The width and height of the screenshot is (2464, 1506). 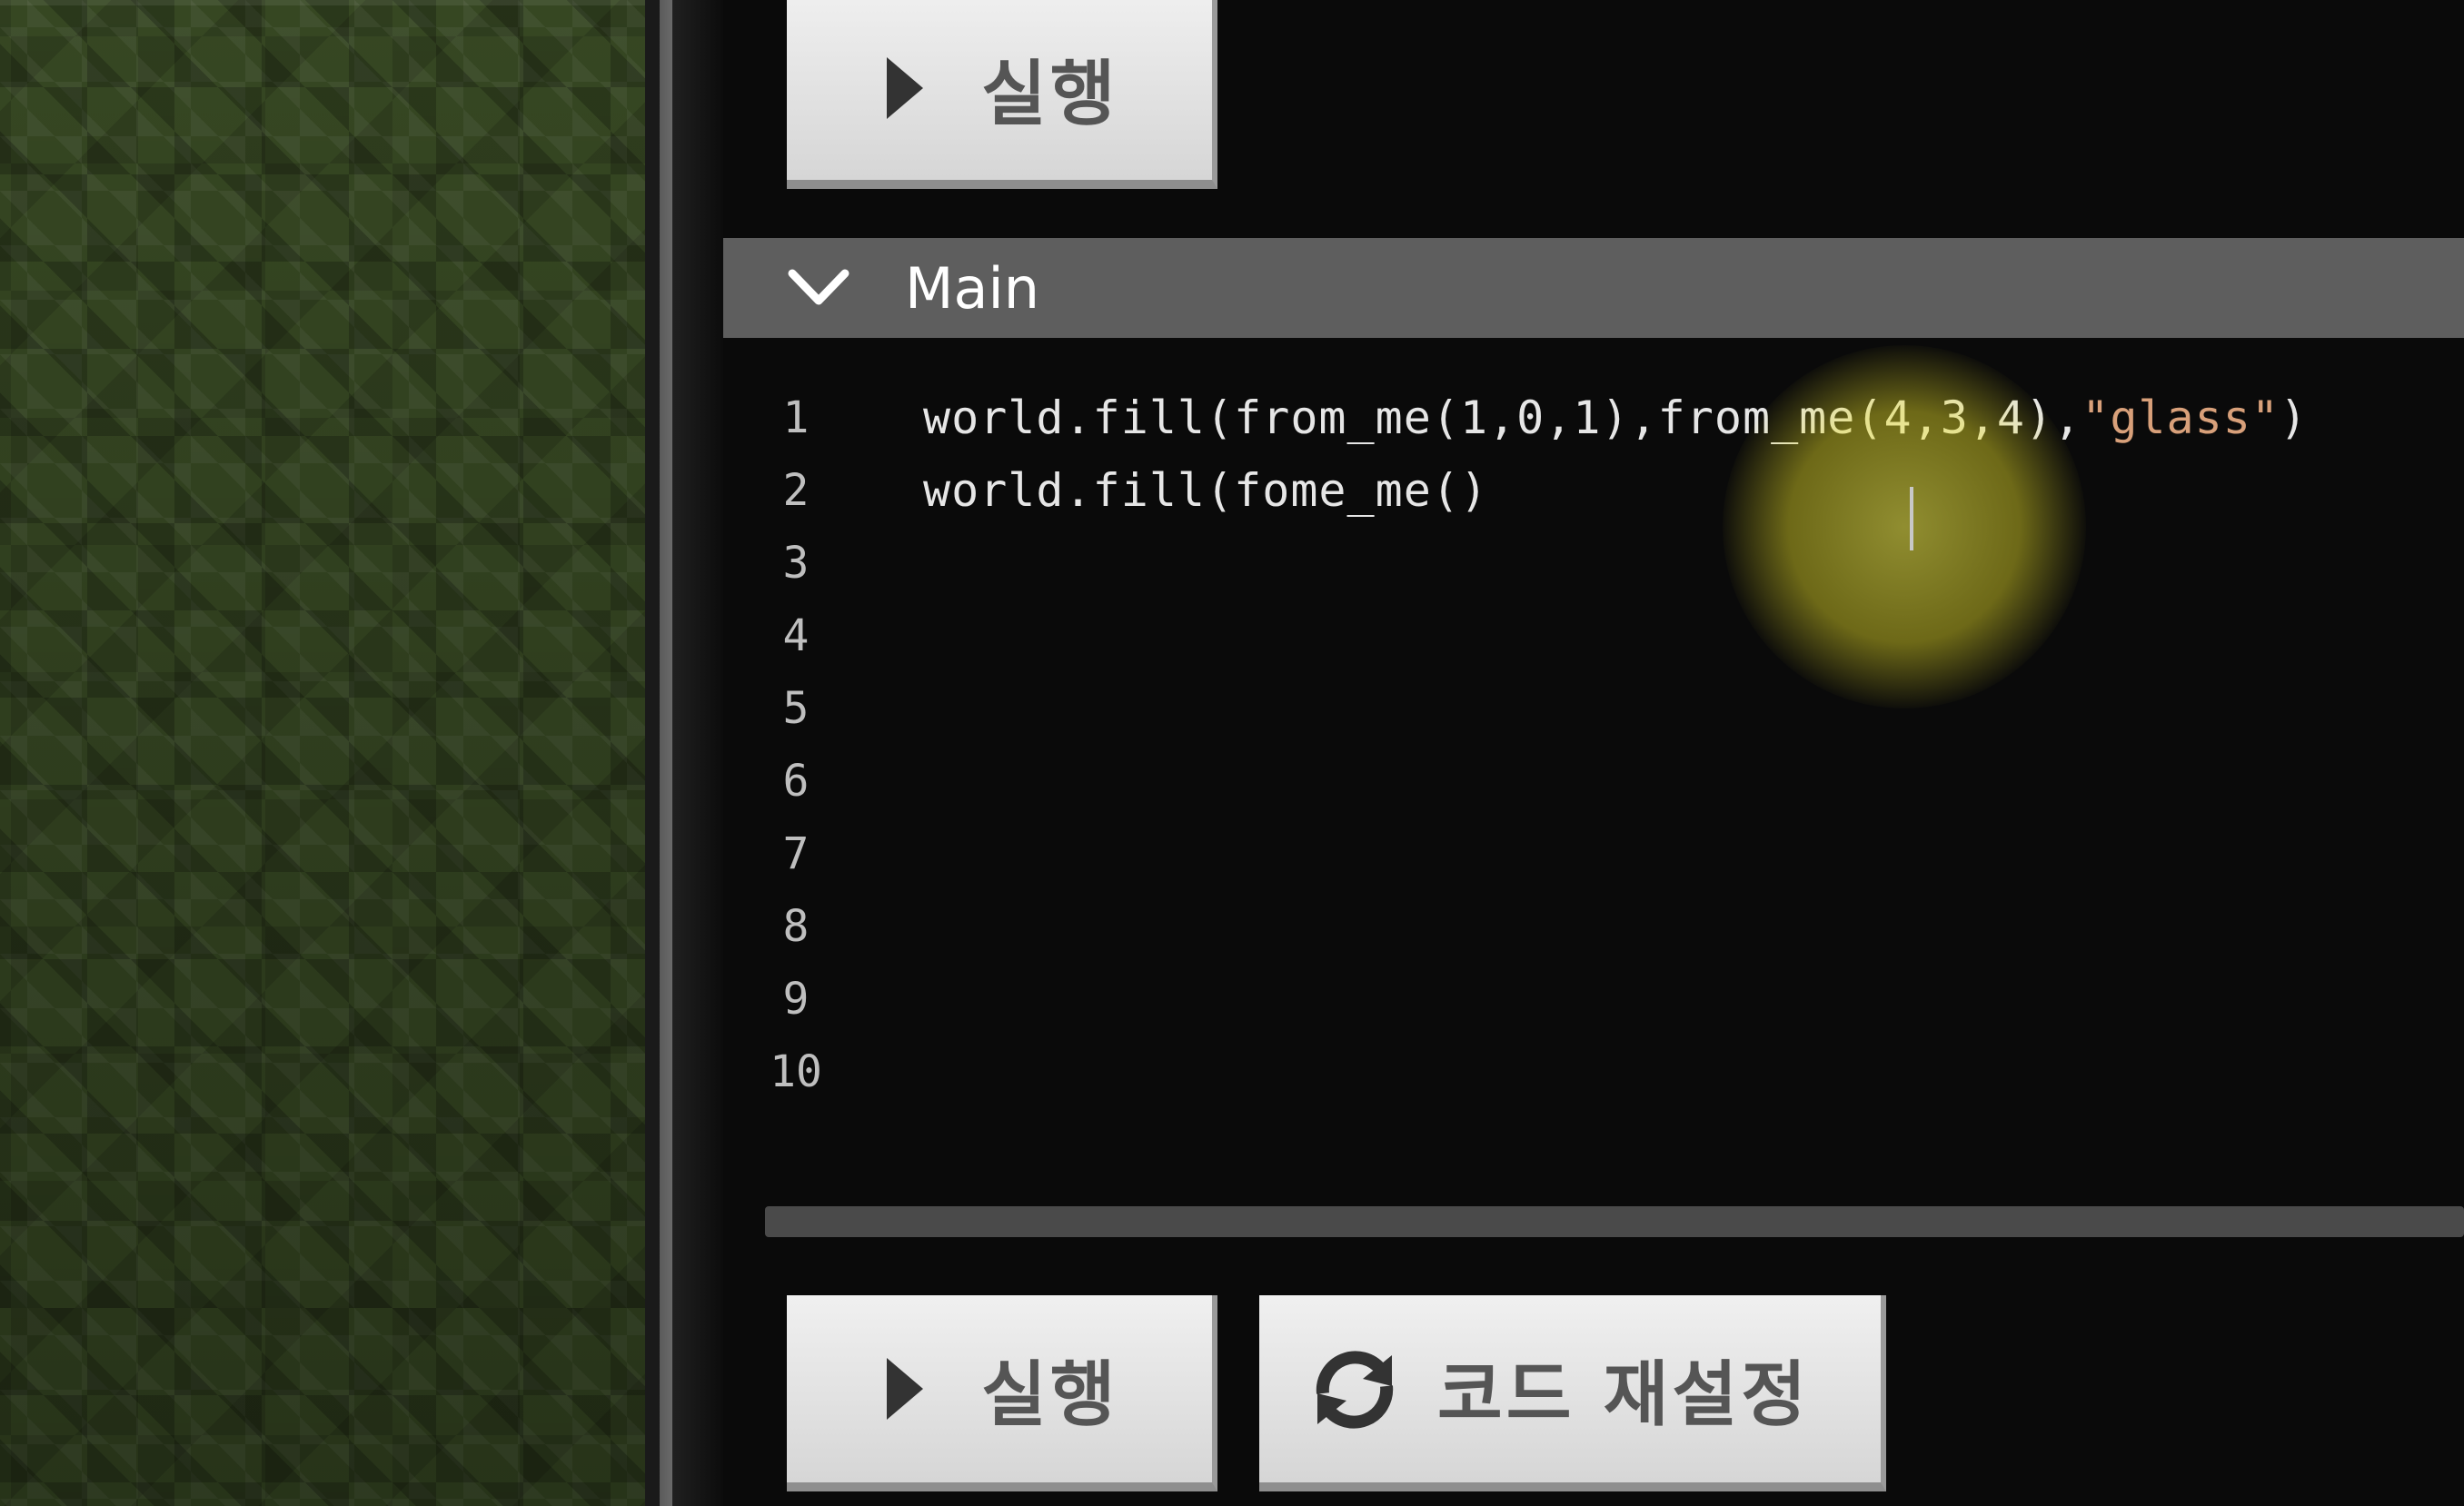 What do you see at coordinates (1614, 1221) in the screenshot?
I see `horizontal-scrollbar` at bounding box center [1614, 1221].